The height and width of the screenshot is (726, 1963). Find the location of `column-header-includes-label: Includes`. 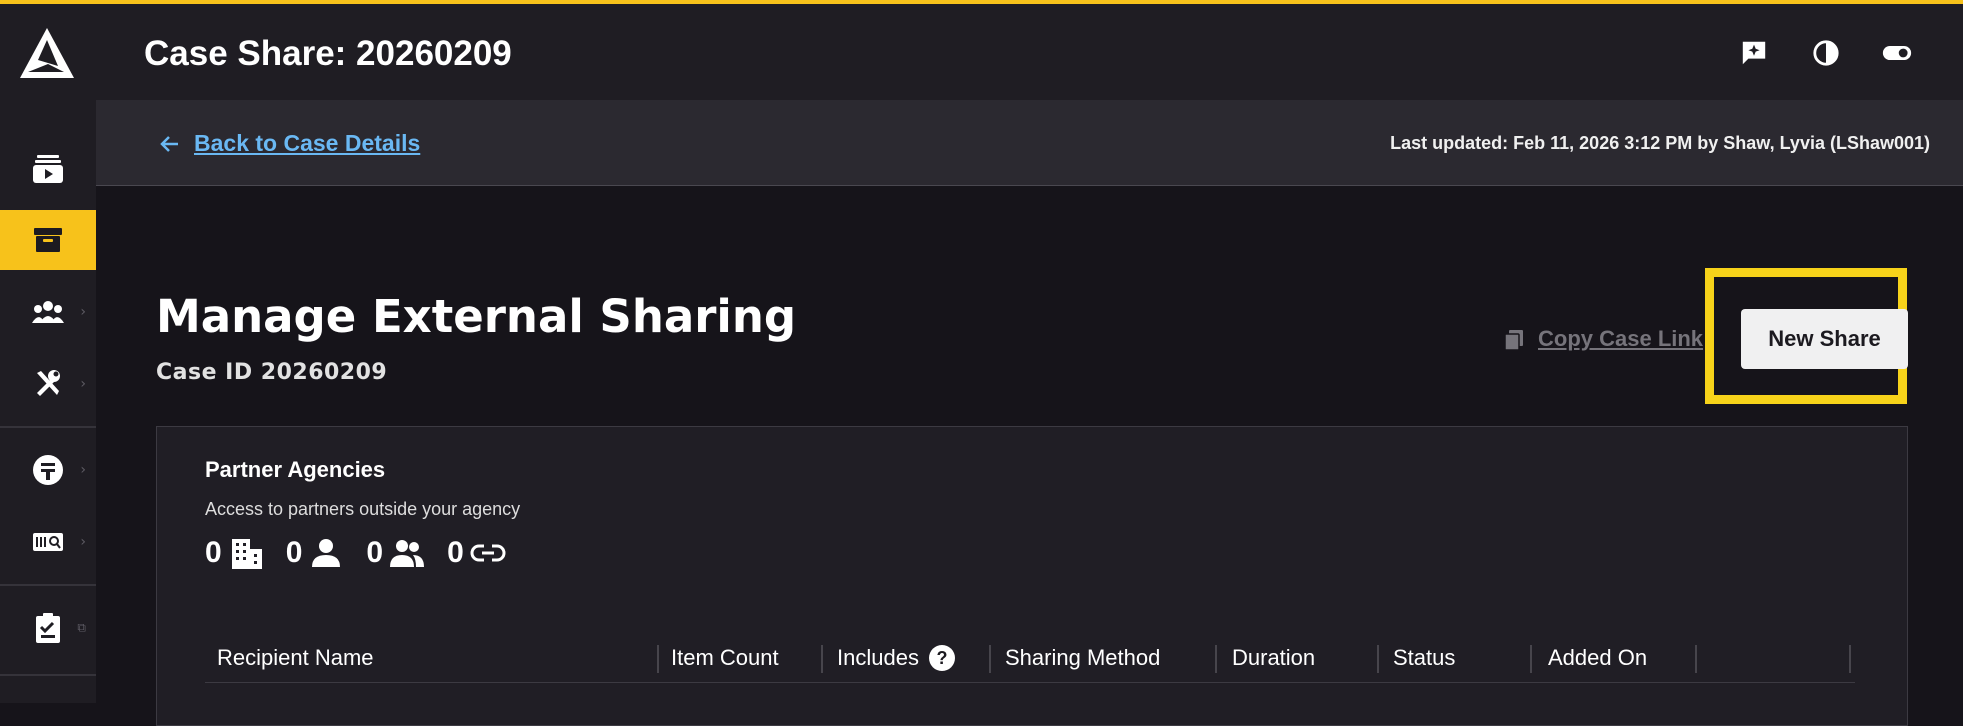

column-header-includes-label: Includes is located at coordinates (878, 657).